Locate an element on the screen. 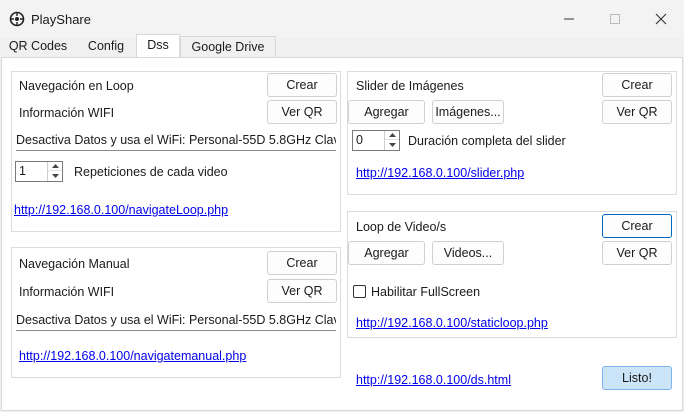 The image size is (684, 412). video-loop-url-link: http://192.168.0.100/staticloop.php is located at coordinates (452, 323).